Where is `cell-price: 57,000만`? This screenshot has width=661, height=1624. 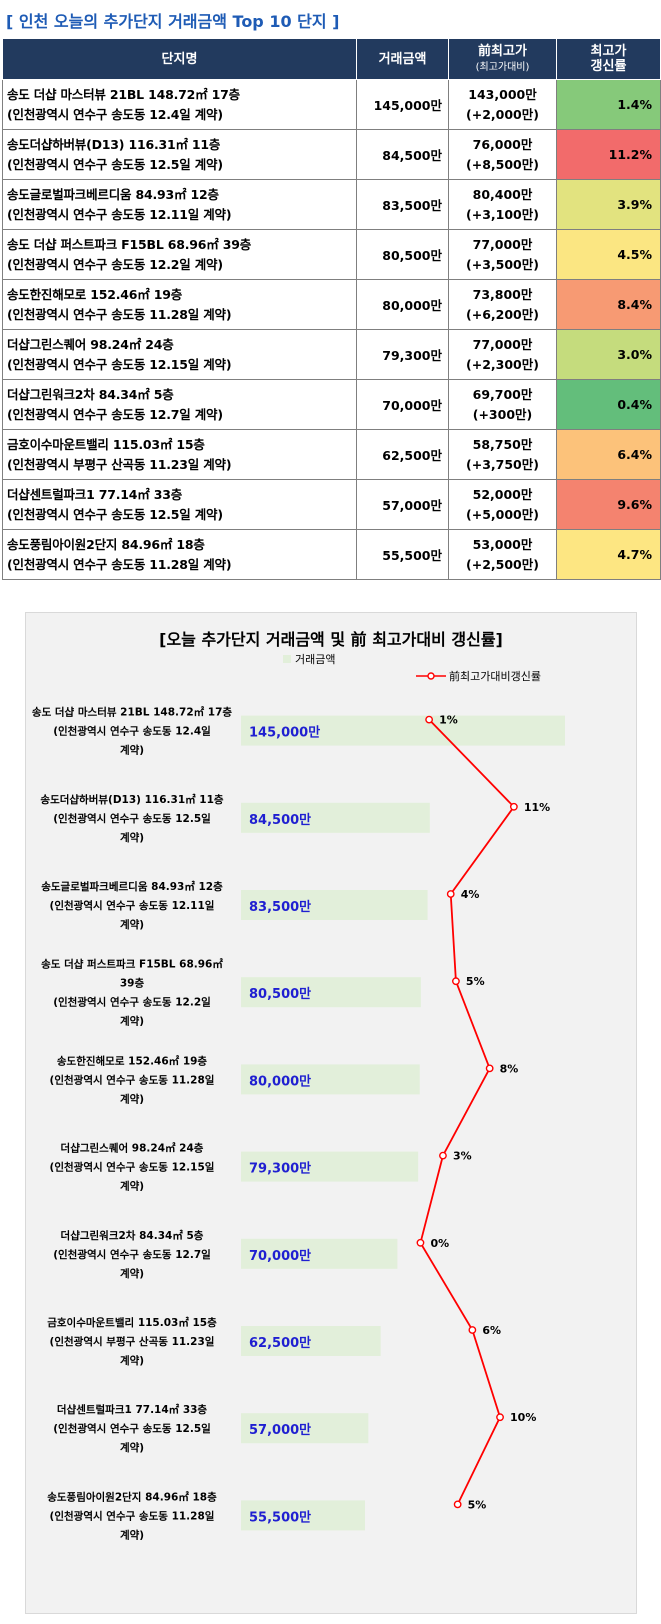 cell-price: 57,000만 is located at coordinates (402, 504).